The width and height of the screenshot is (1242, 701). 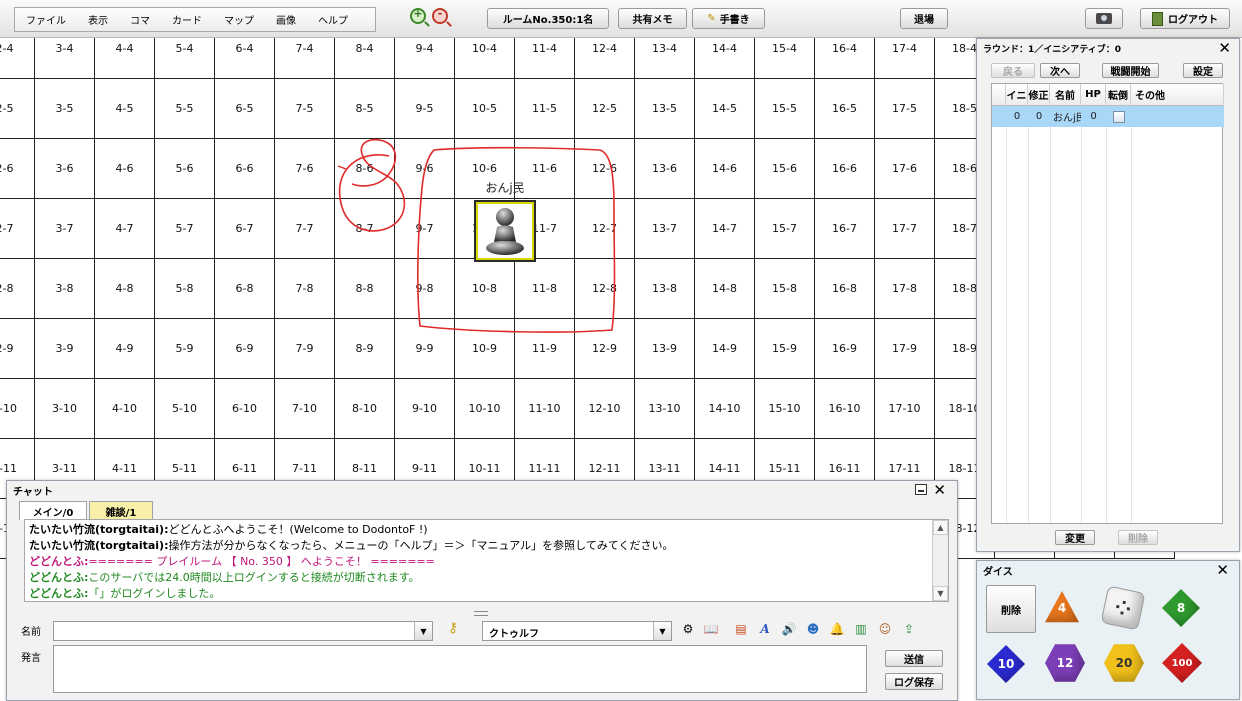 I want to click on row-marker, so click(x=999, y=116).